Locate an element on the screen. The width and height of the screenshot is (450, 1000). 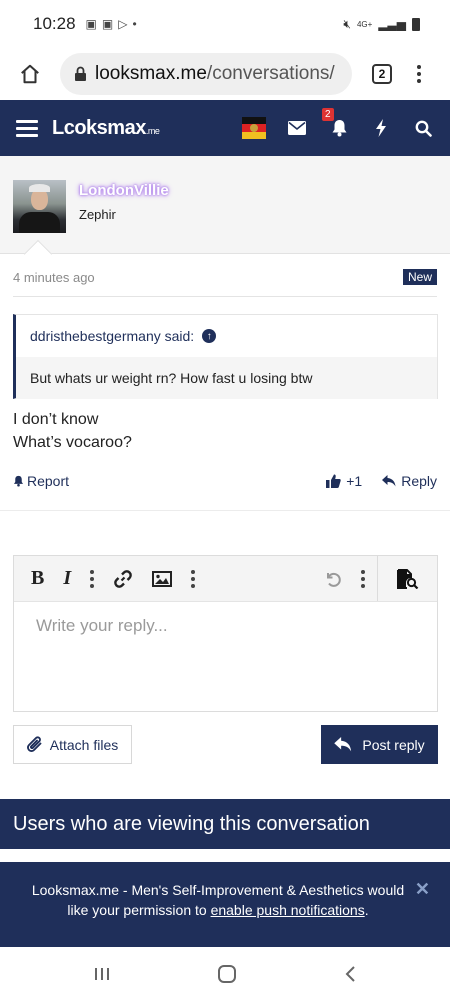
message-timestamp: 4 minutes ago is located at coordinates (54, 277).